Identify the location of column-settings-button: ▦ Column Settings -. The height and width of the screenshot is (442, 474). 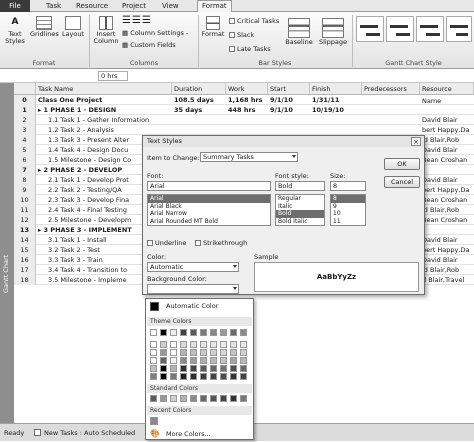
(155, 33).